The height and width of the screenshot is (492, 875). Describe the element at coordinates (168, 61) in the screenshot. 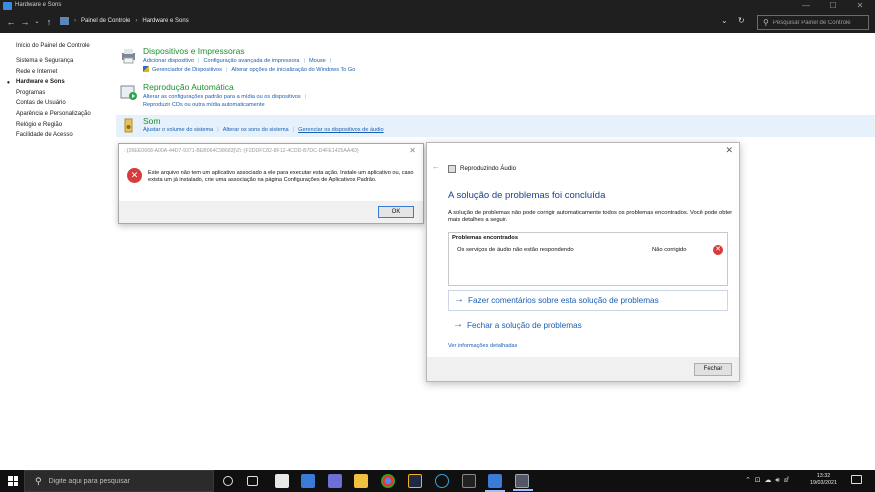

I see `link-add-device: Adicionar dispositivo` at that location.